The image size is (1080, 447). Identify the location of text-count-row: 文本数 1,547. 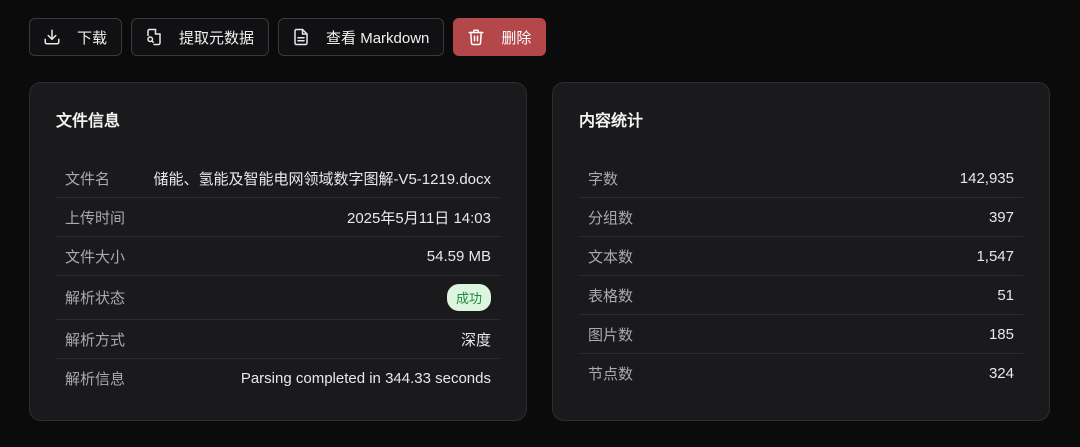
(801, 256).